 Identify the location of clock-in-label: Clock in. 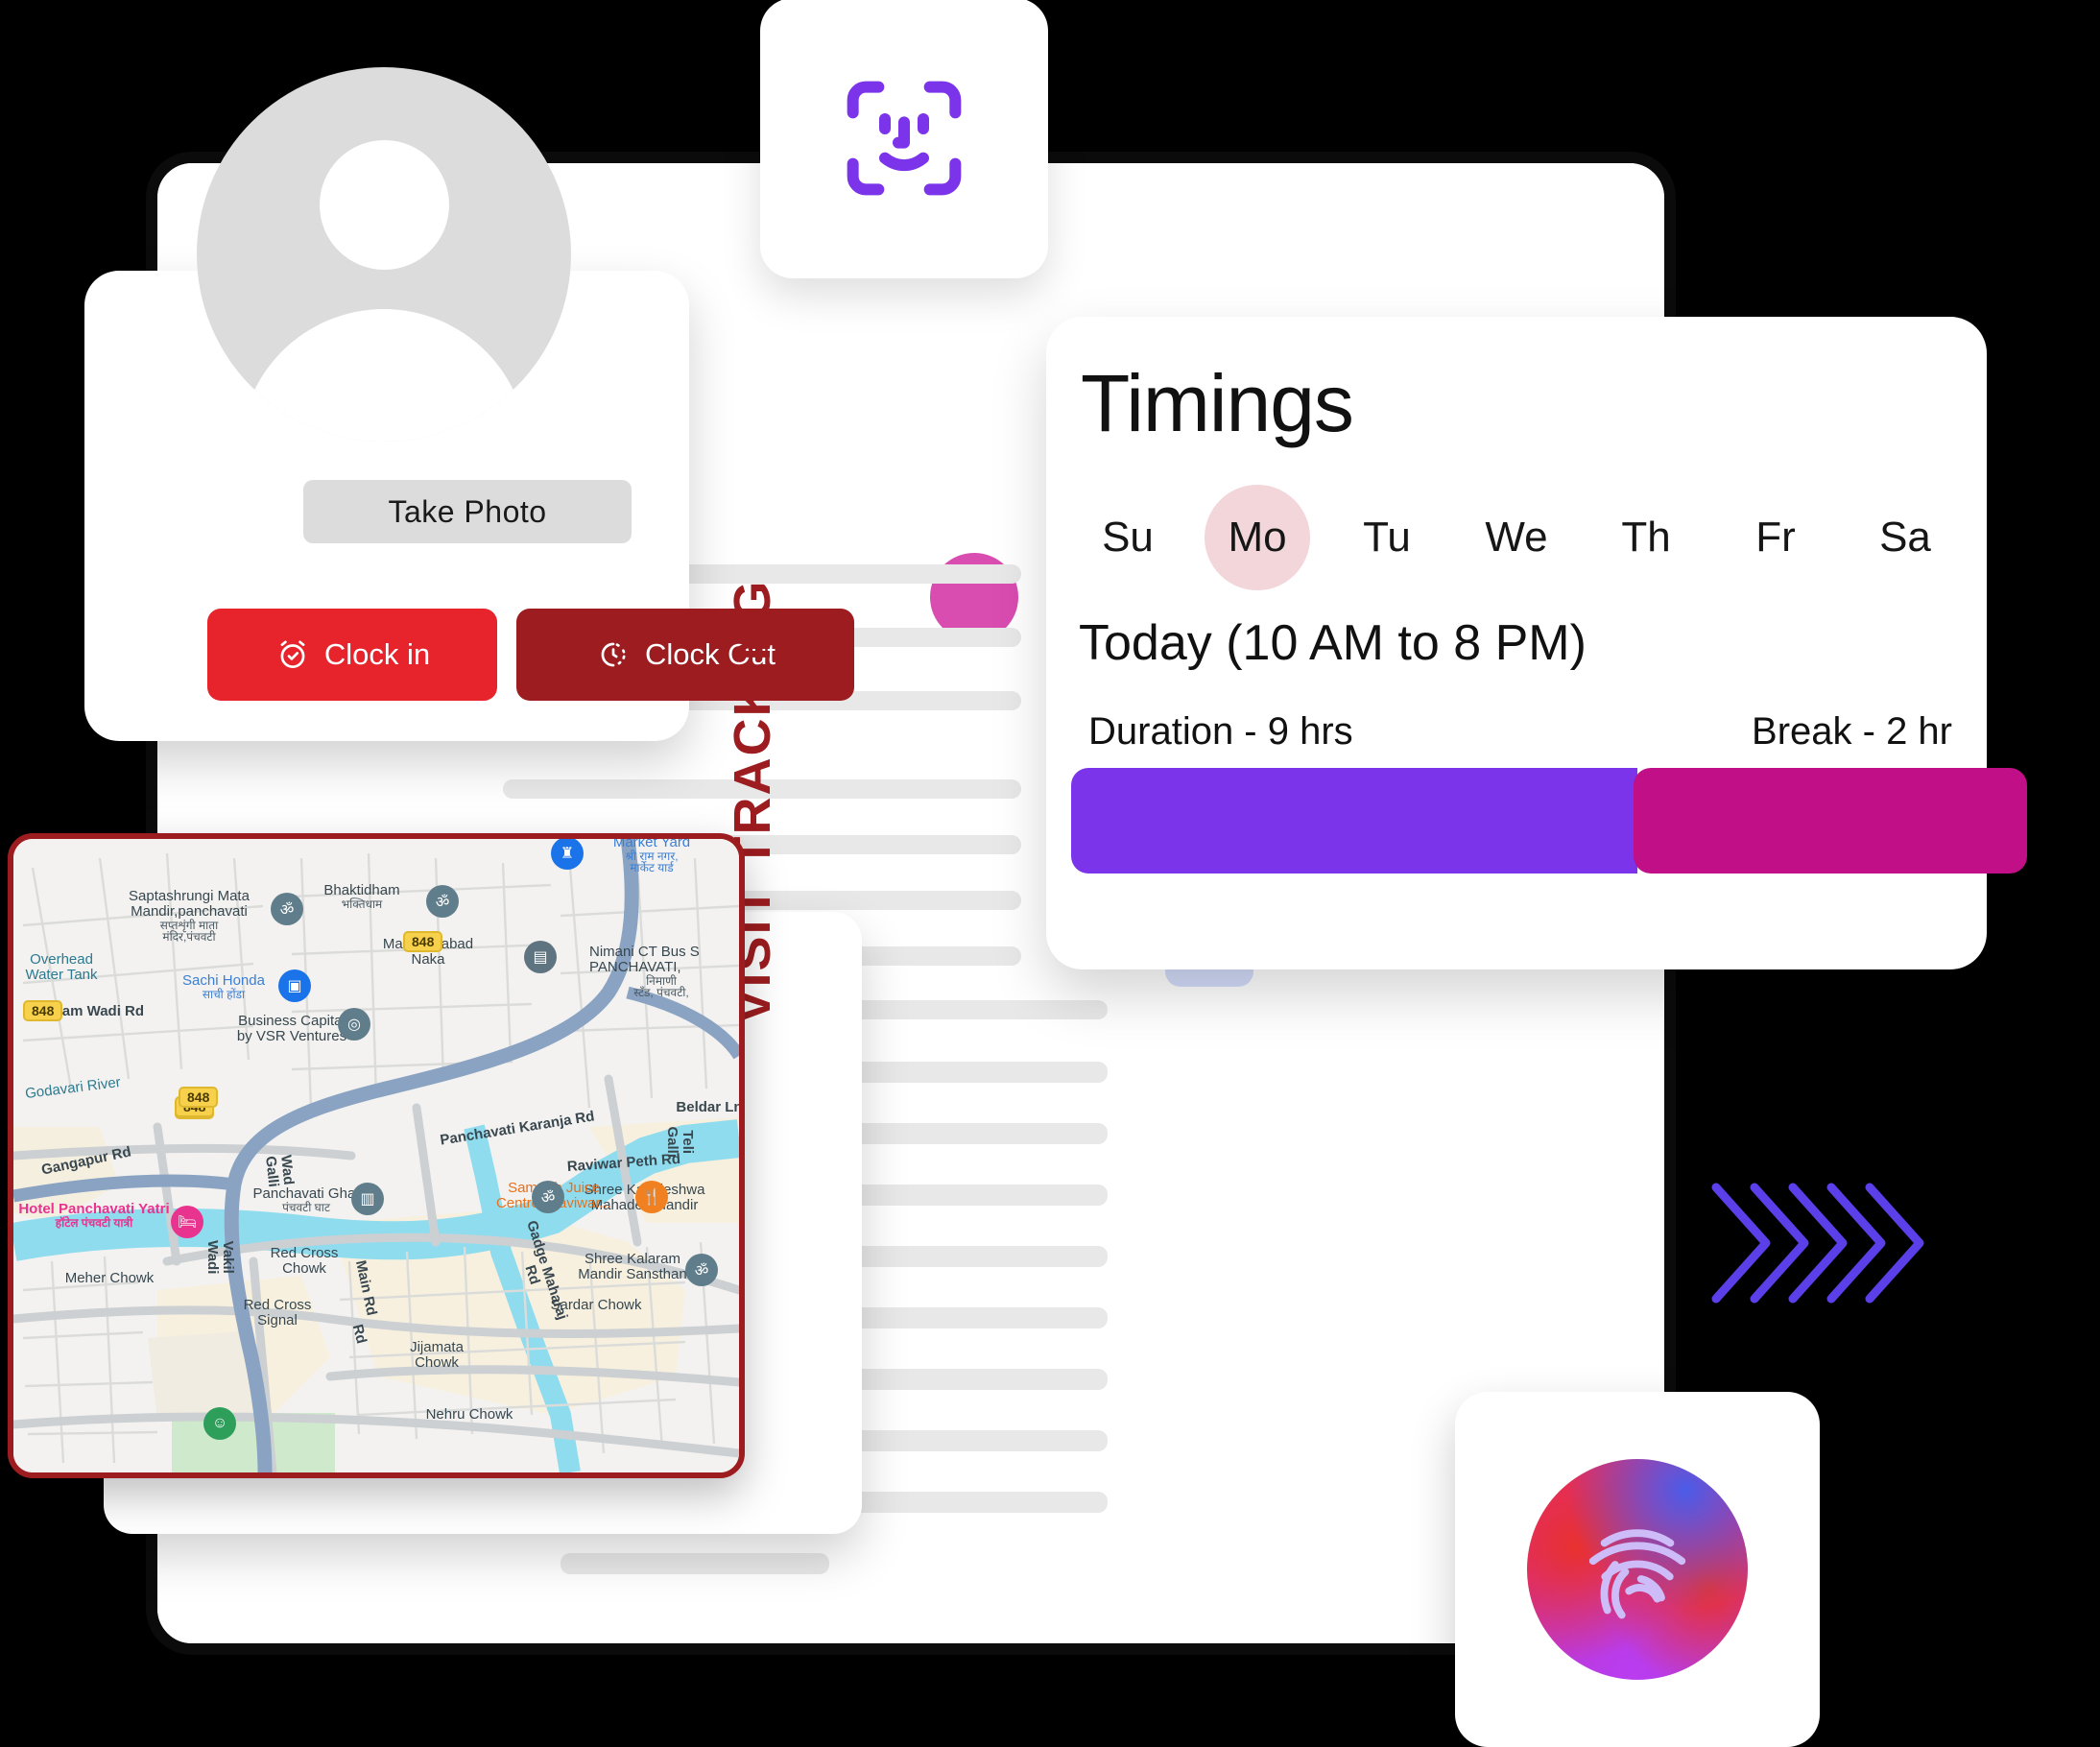
(377, 654).